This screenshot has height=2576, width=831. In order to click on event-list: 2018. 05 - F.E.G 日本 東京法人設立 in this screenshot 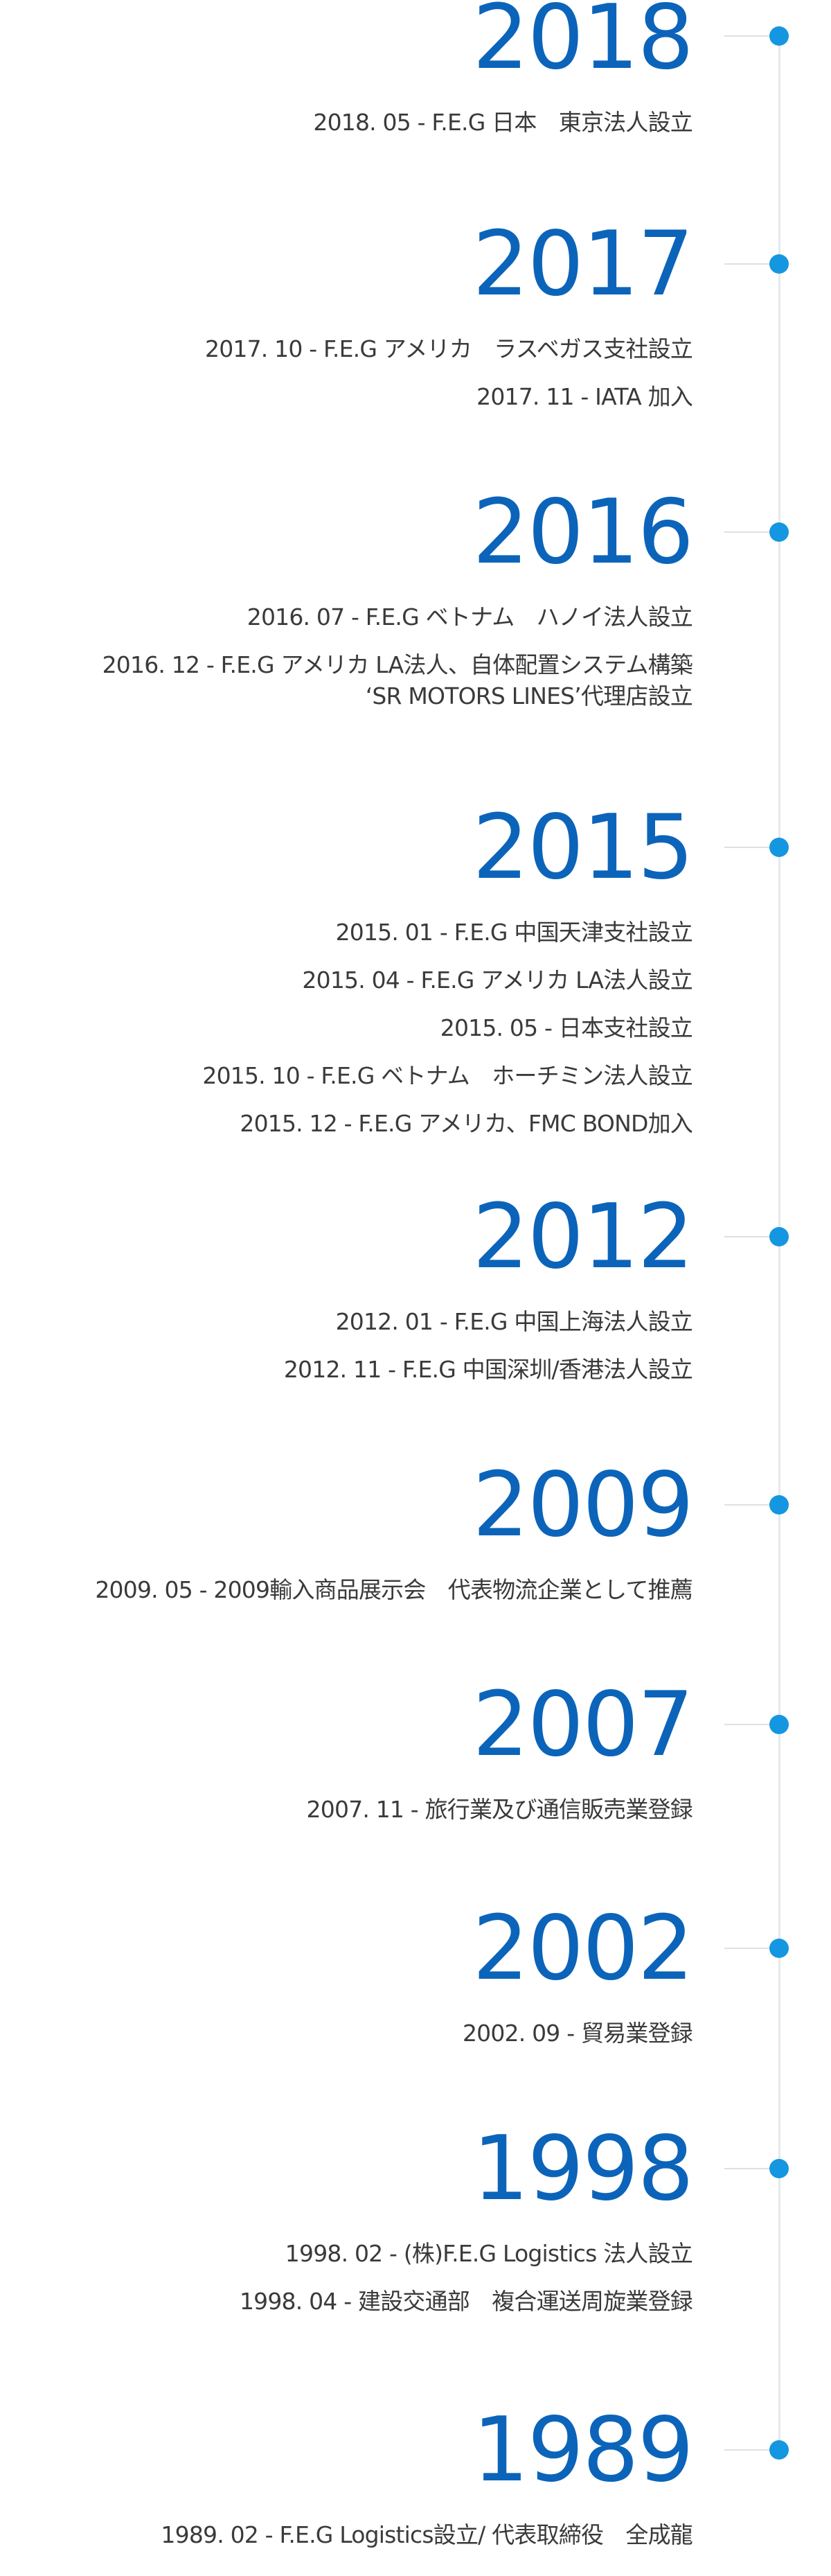, I will do `click(503, 122)`.